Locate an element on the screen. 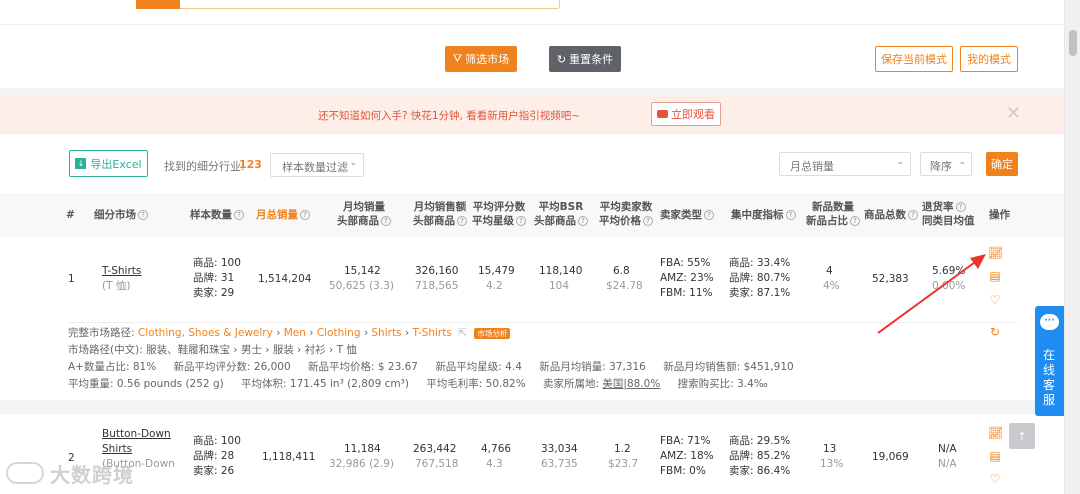  external-link-icon: ⇱ is located at coordinates (462, 333).